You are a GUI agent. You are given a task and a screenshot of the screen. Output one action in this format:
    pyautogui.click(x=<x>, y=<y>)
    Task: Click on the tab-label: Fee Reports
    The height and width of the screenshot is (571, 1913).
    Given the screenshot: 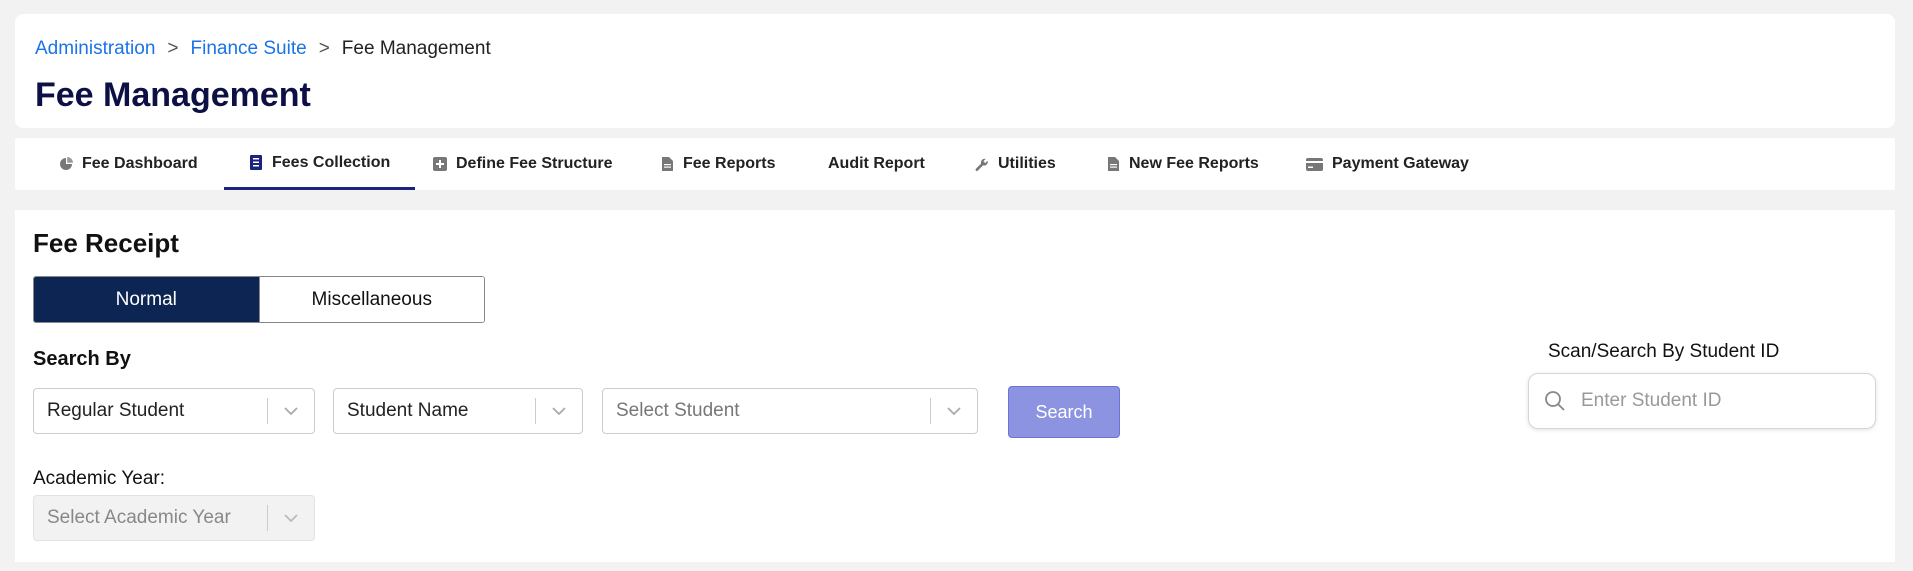 What is the action you would take?
    pyautogui.click(x=729, y=163)
    